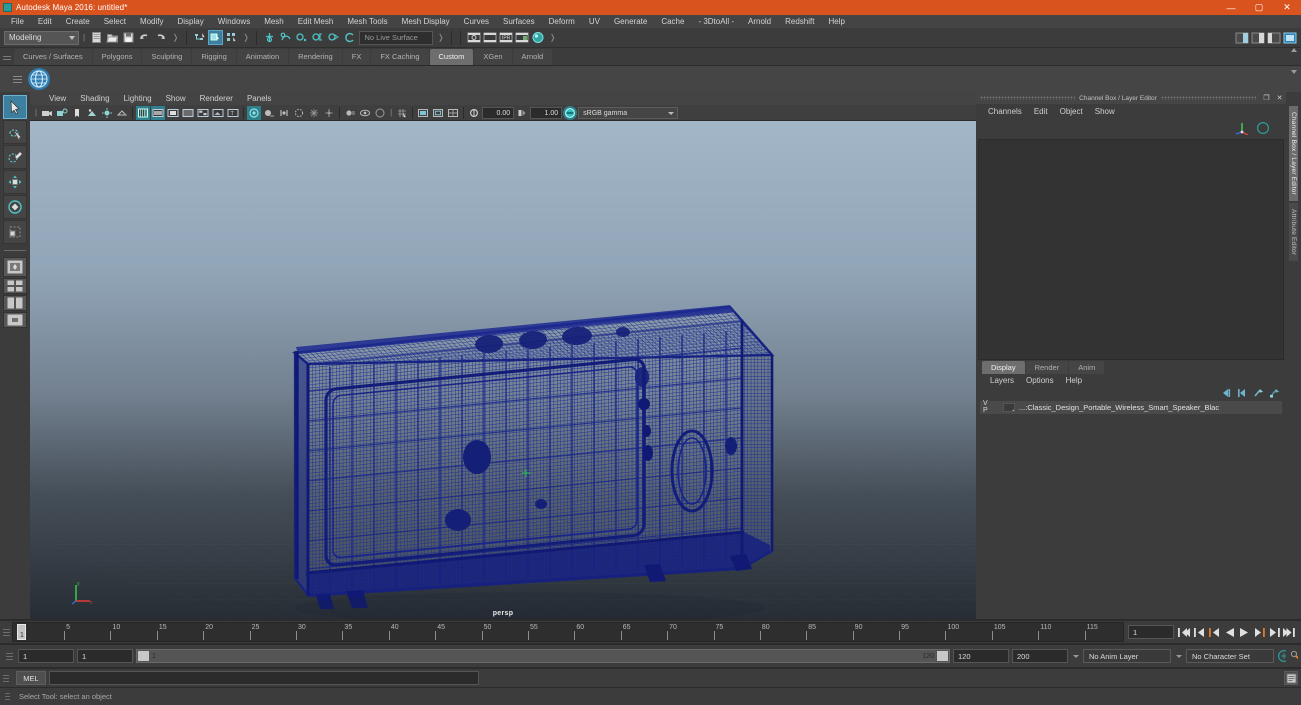 The width and height of the screenshot is (1301, 705). What do you see at coordinates (1003, 367) in the screenshot?
I see `layer-tab-display: Display` at bounding box center [1003, 367].